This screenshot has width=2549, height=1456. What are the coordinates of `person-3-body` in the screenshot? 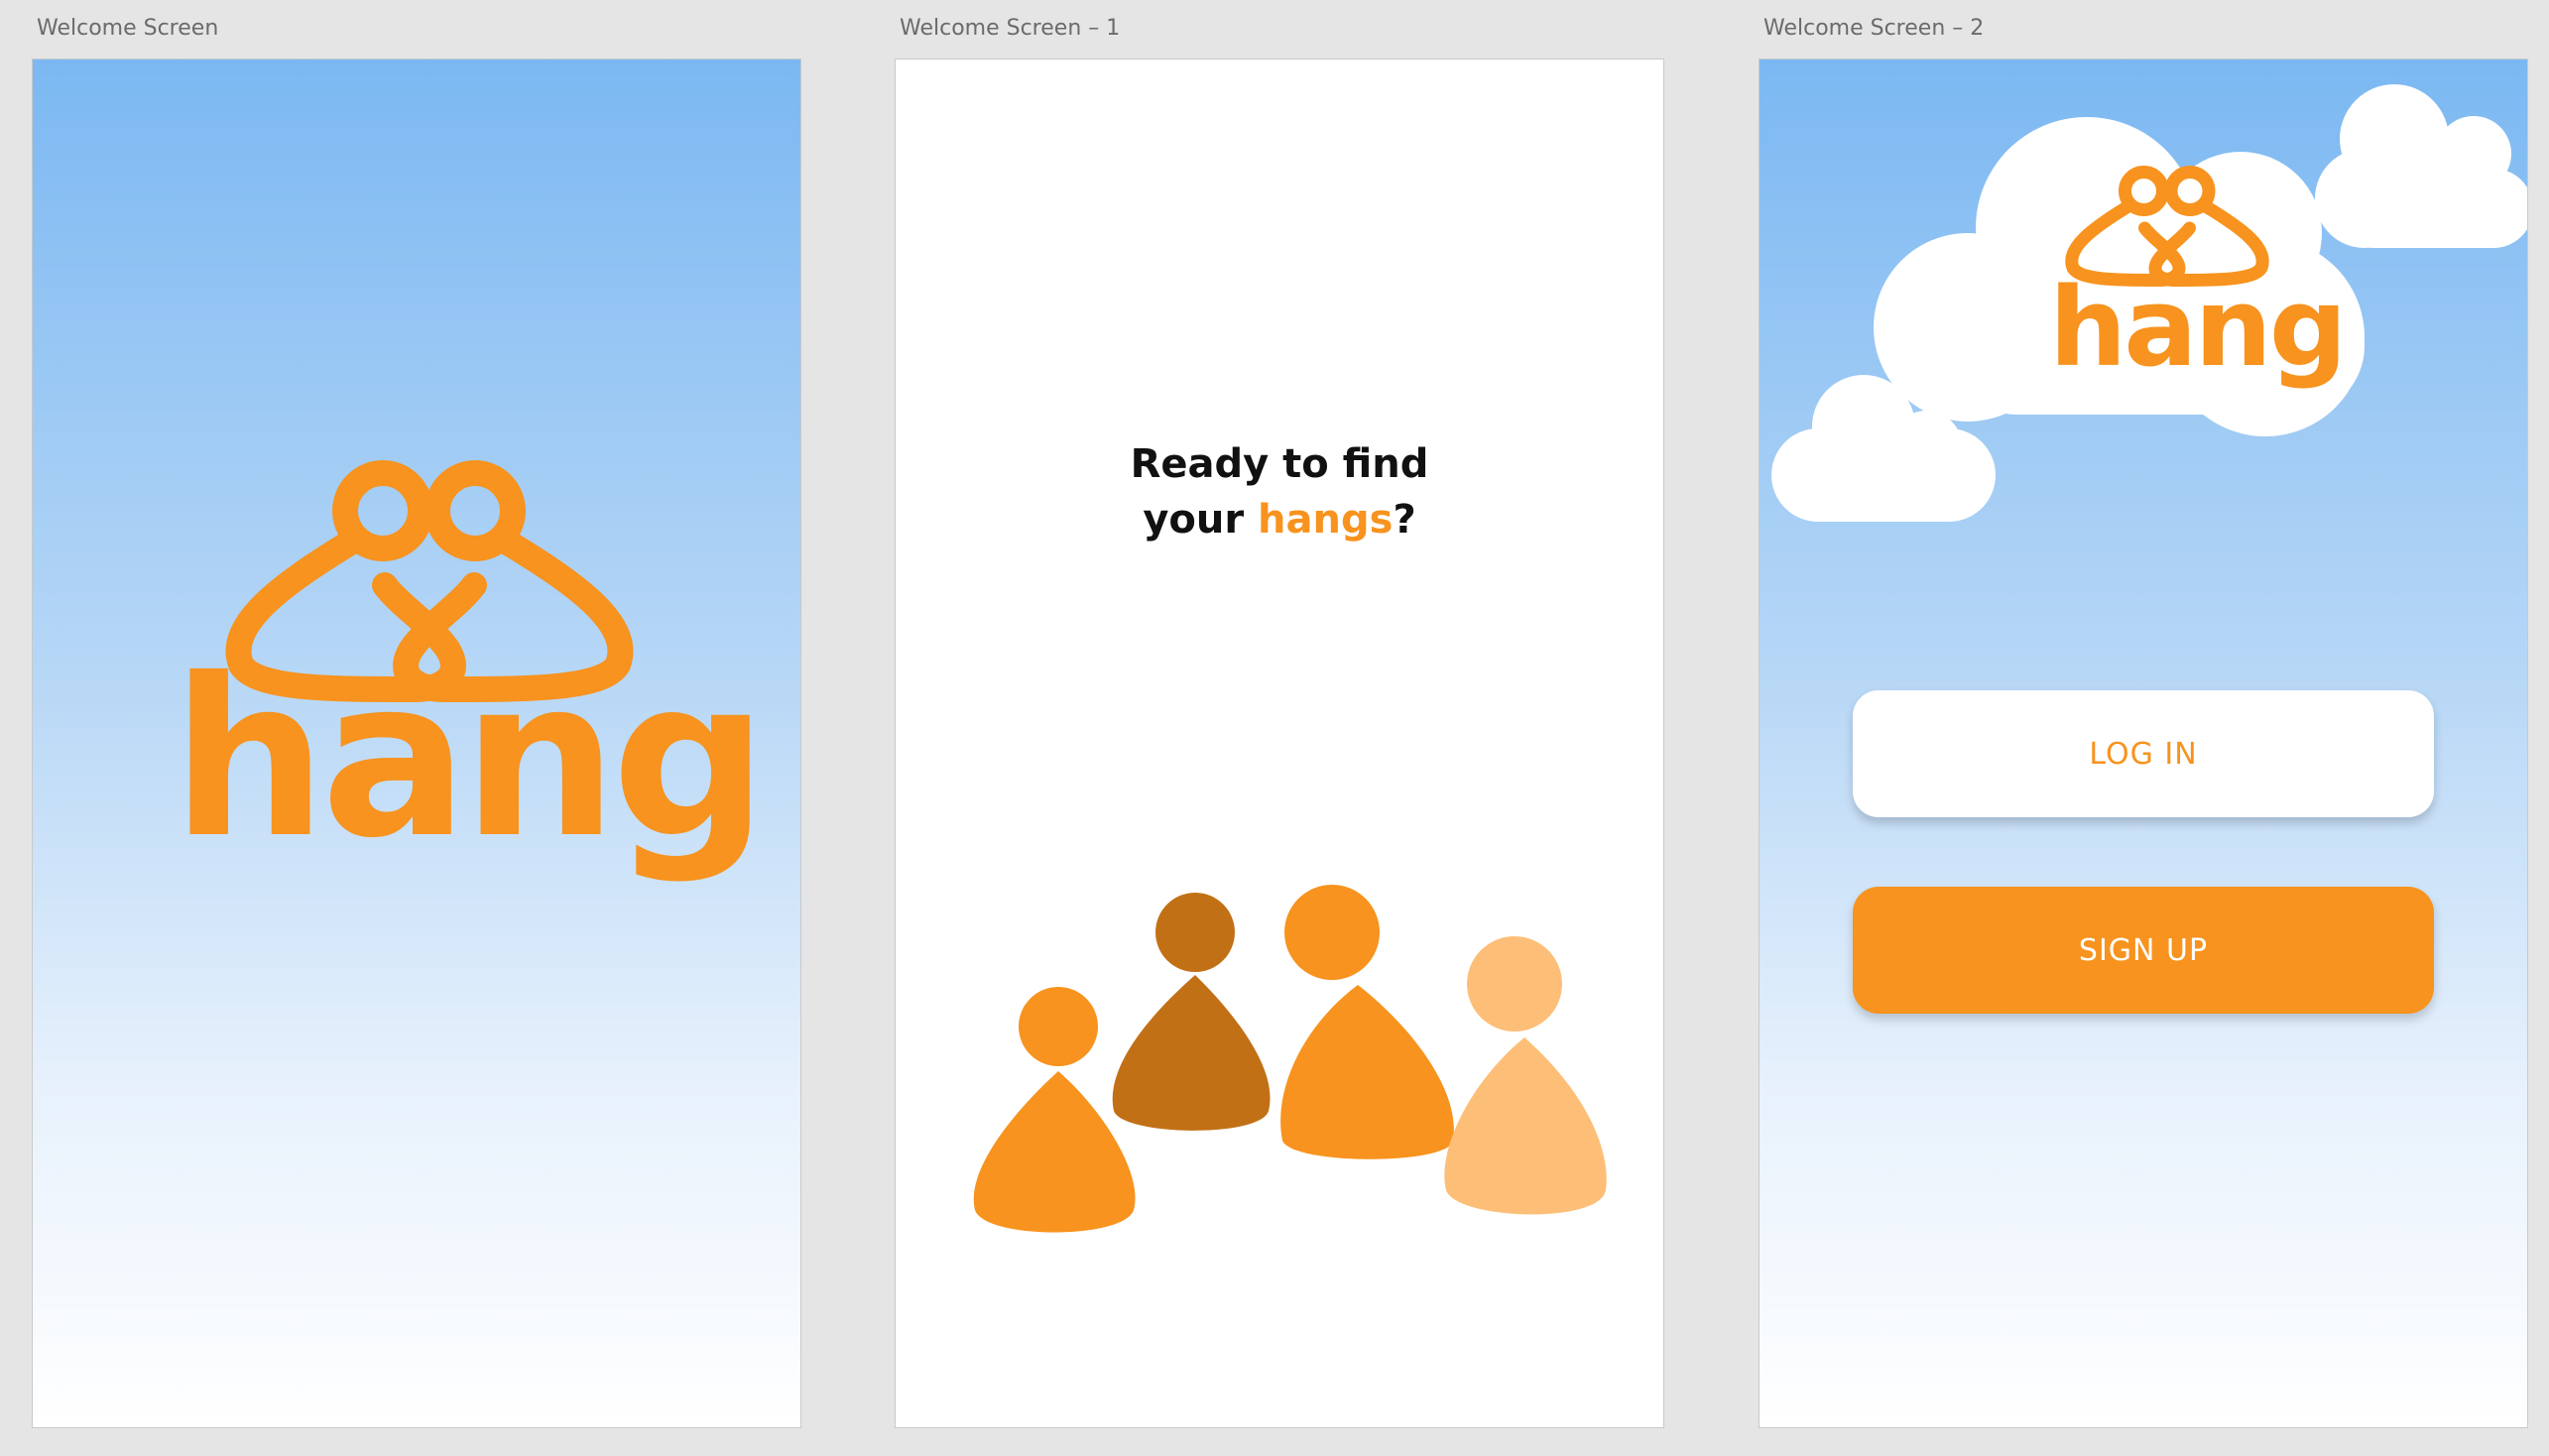 It's located at (1367, 1072).